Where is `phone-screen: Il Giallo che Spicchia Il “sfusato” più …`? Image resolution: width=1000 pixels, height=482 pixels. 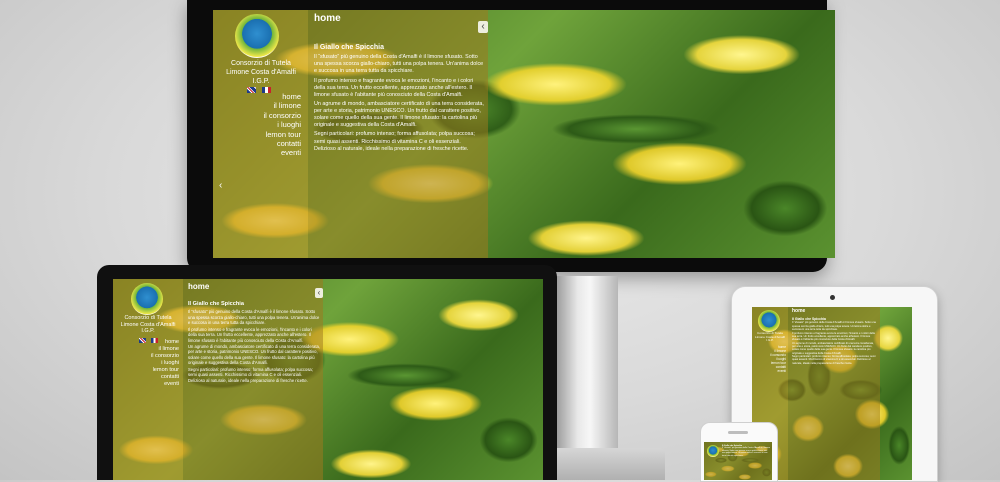
phone-screen: Il Giallo che Spicchia Il “sfusato” più … is located at coordinates (738, 461).